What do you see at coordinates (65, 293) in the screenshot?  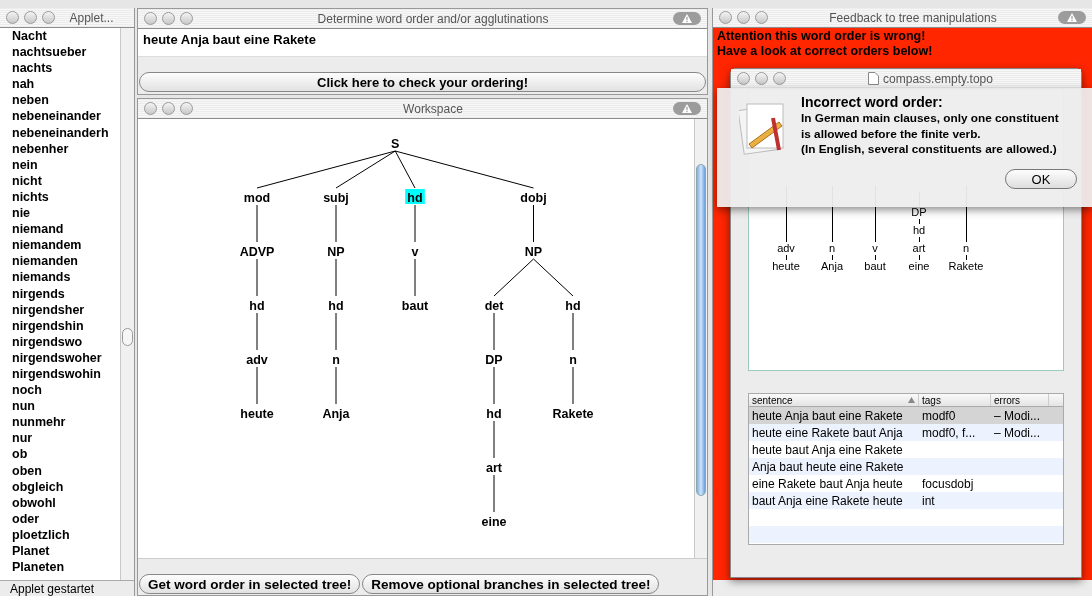 I see `list-item: nirgends` at bounding box center [65, 293].